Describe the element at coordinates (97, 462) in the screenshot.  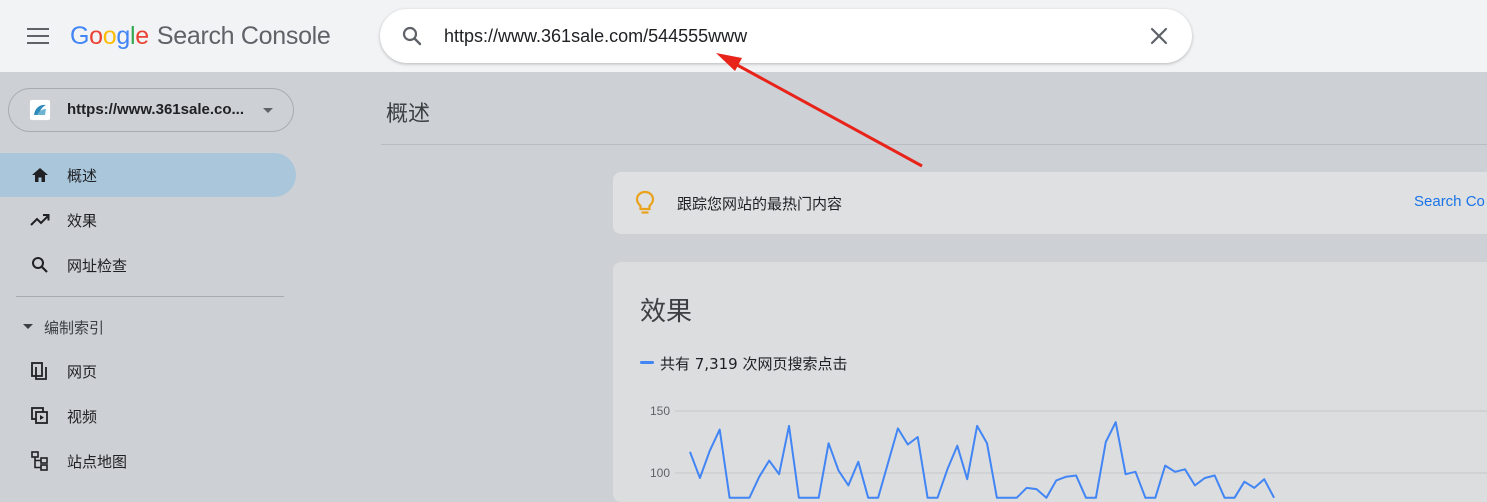
I see `nav-item-label: 站点地图` at that location.